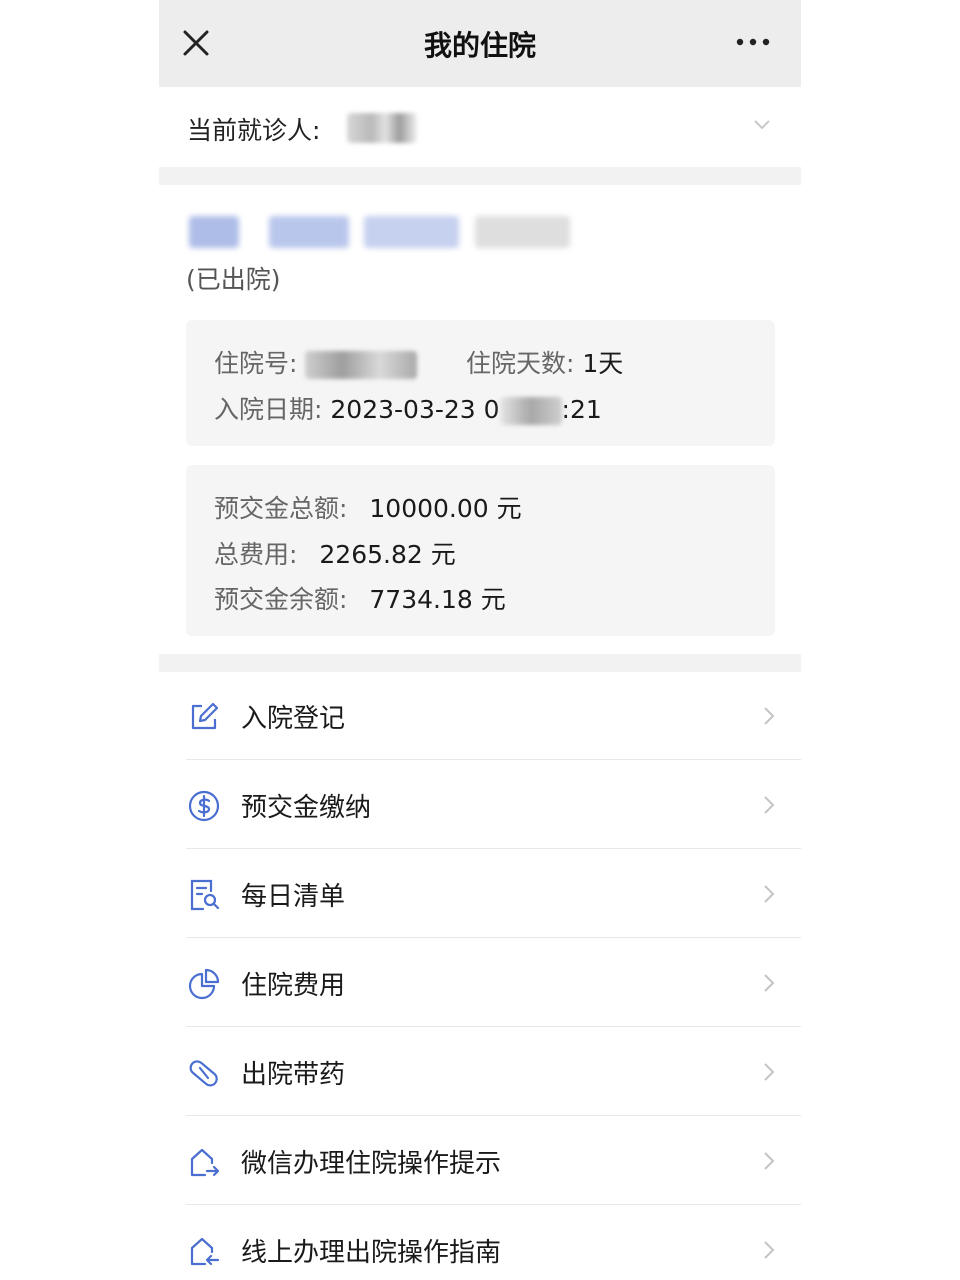 The height and width of the screenshot is (1280, 960). Describe the element at coordinates (256, 554) in the screenshot. I see `total-fee-label: 总费用:` at that location.